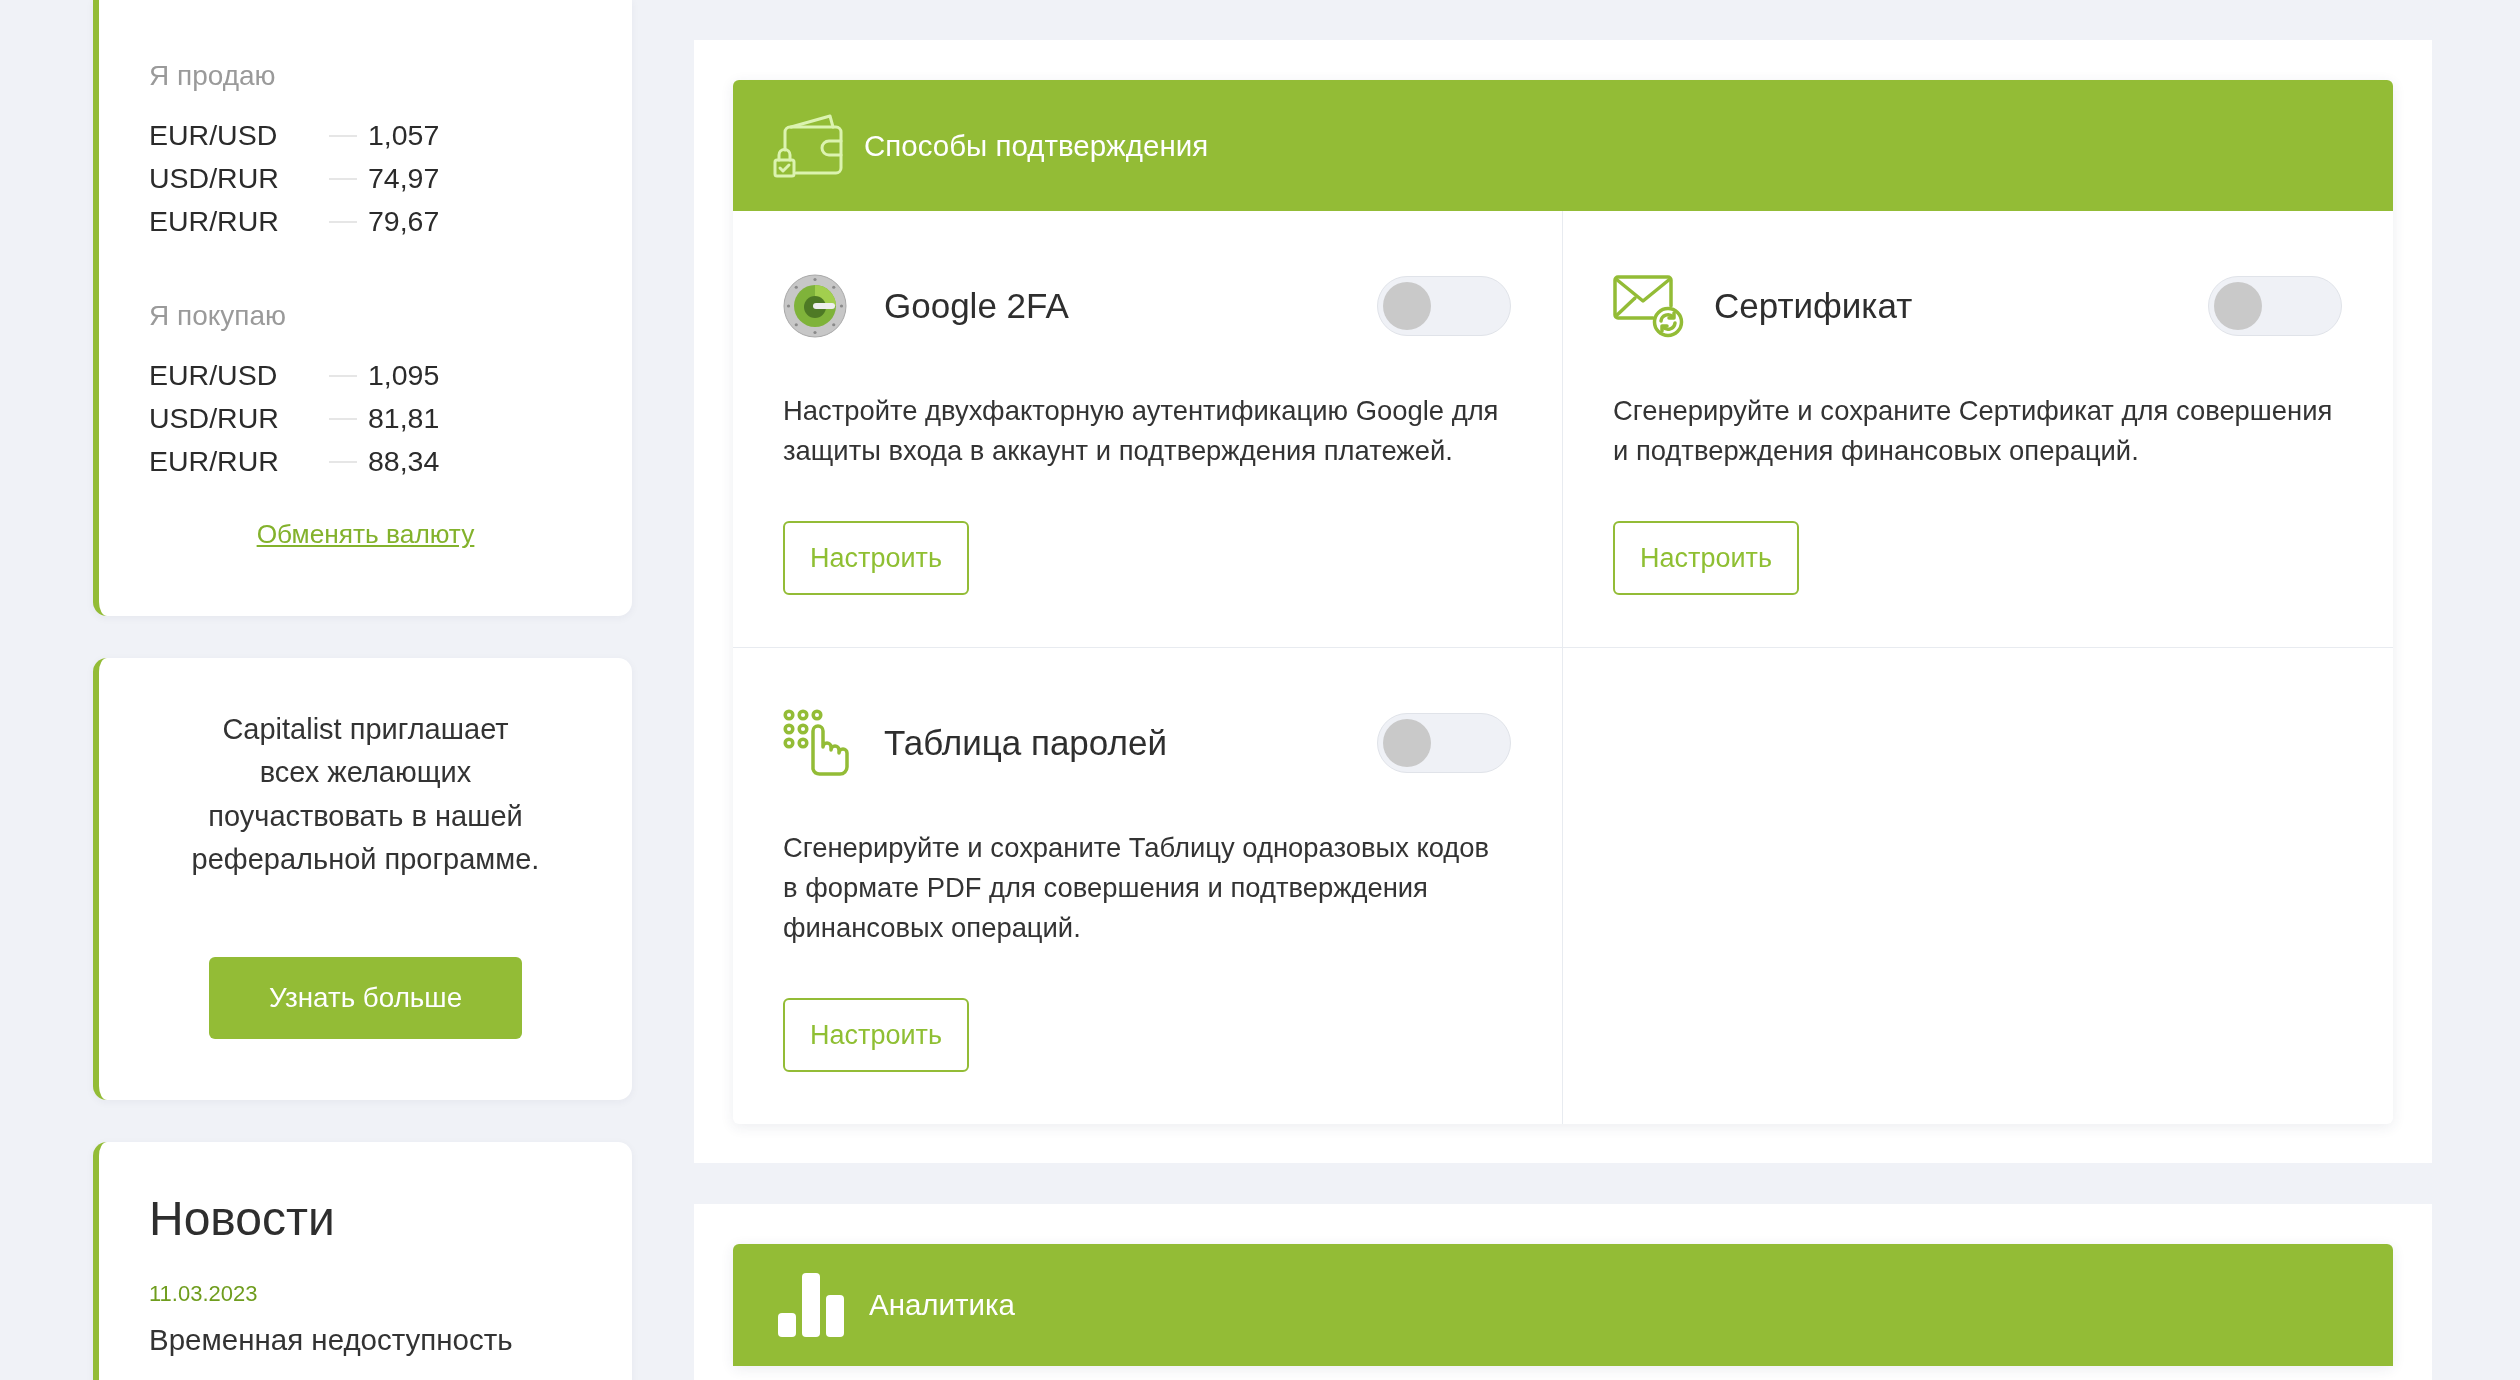 This screenshot has height=1380, width=2520. What do you see at coordinates (404, 461) in the screenshot?
I see `exchange-rate: 88,34` at bounding box center [404, 461].